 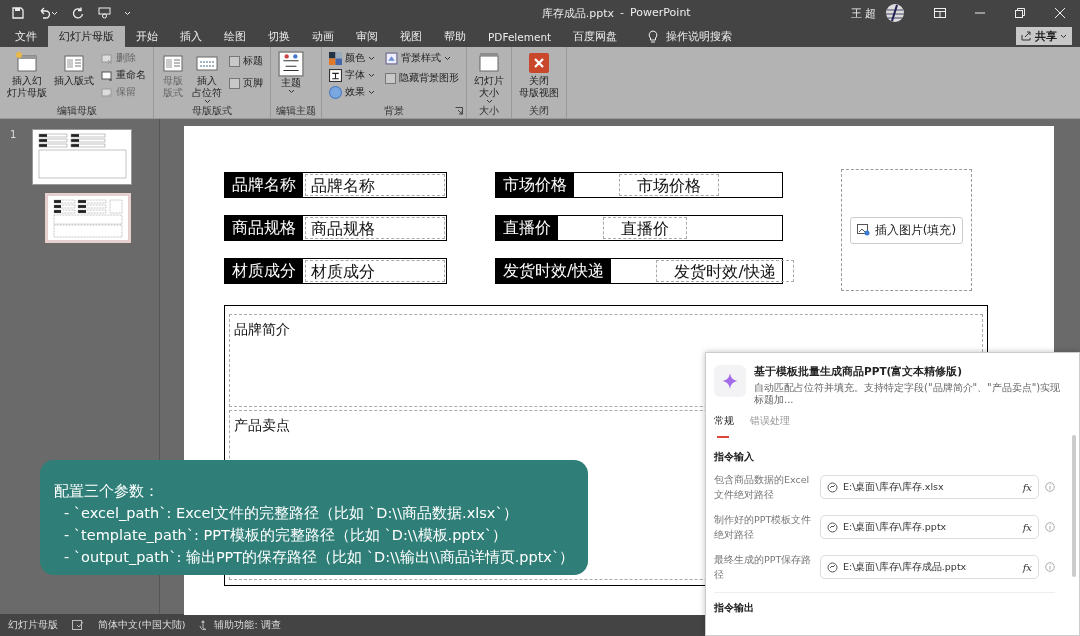 I want to click on field-value: E:\桌面\库存\库存.pptx, so click(x=895, y=527).